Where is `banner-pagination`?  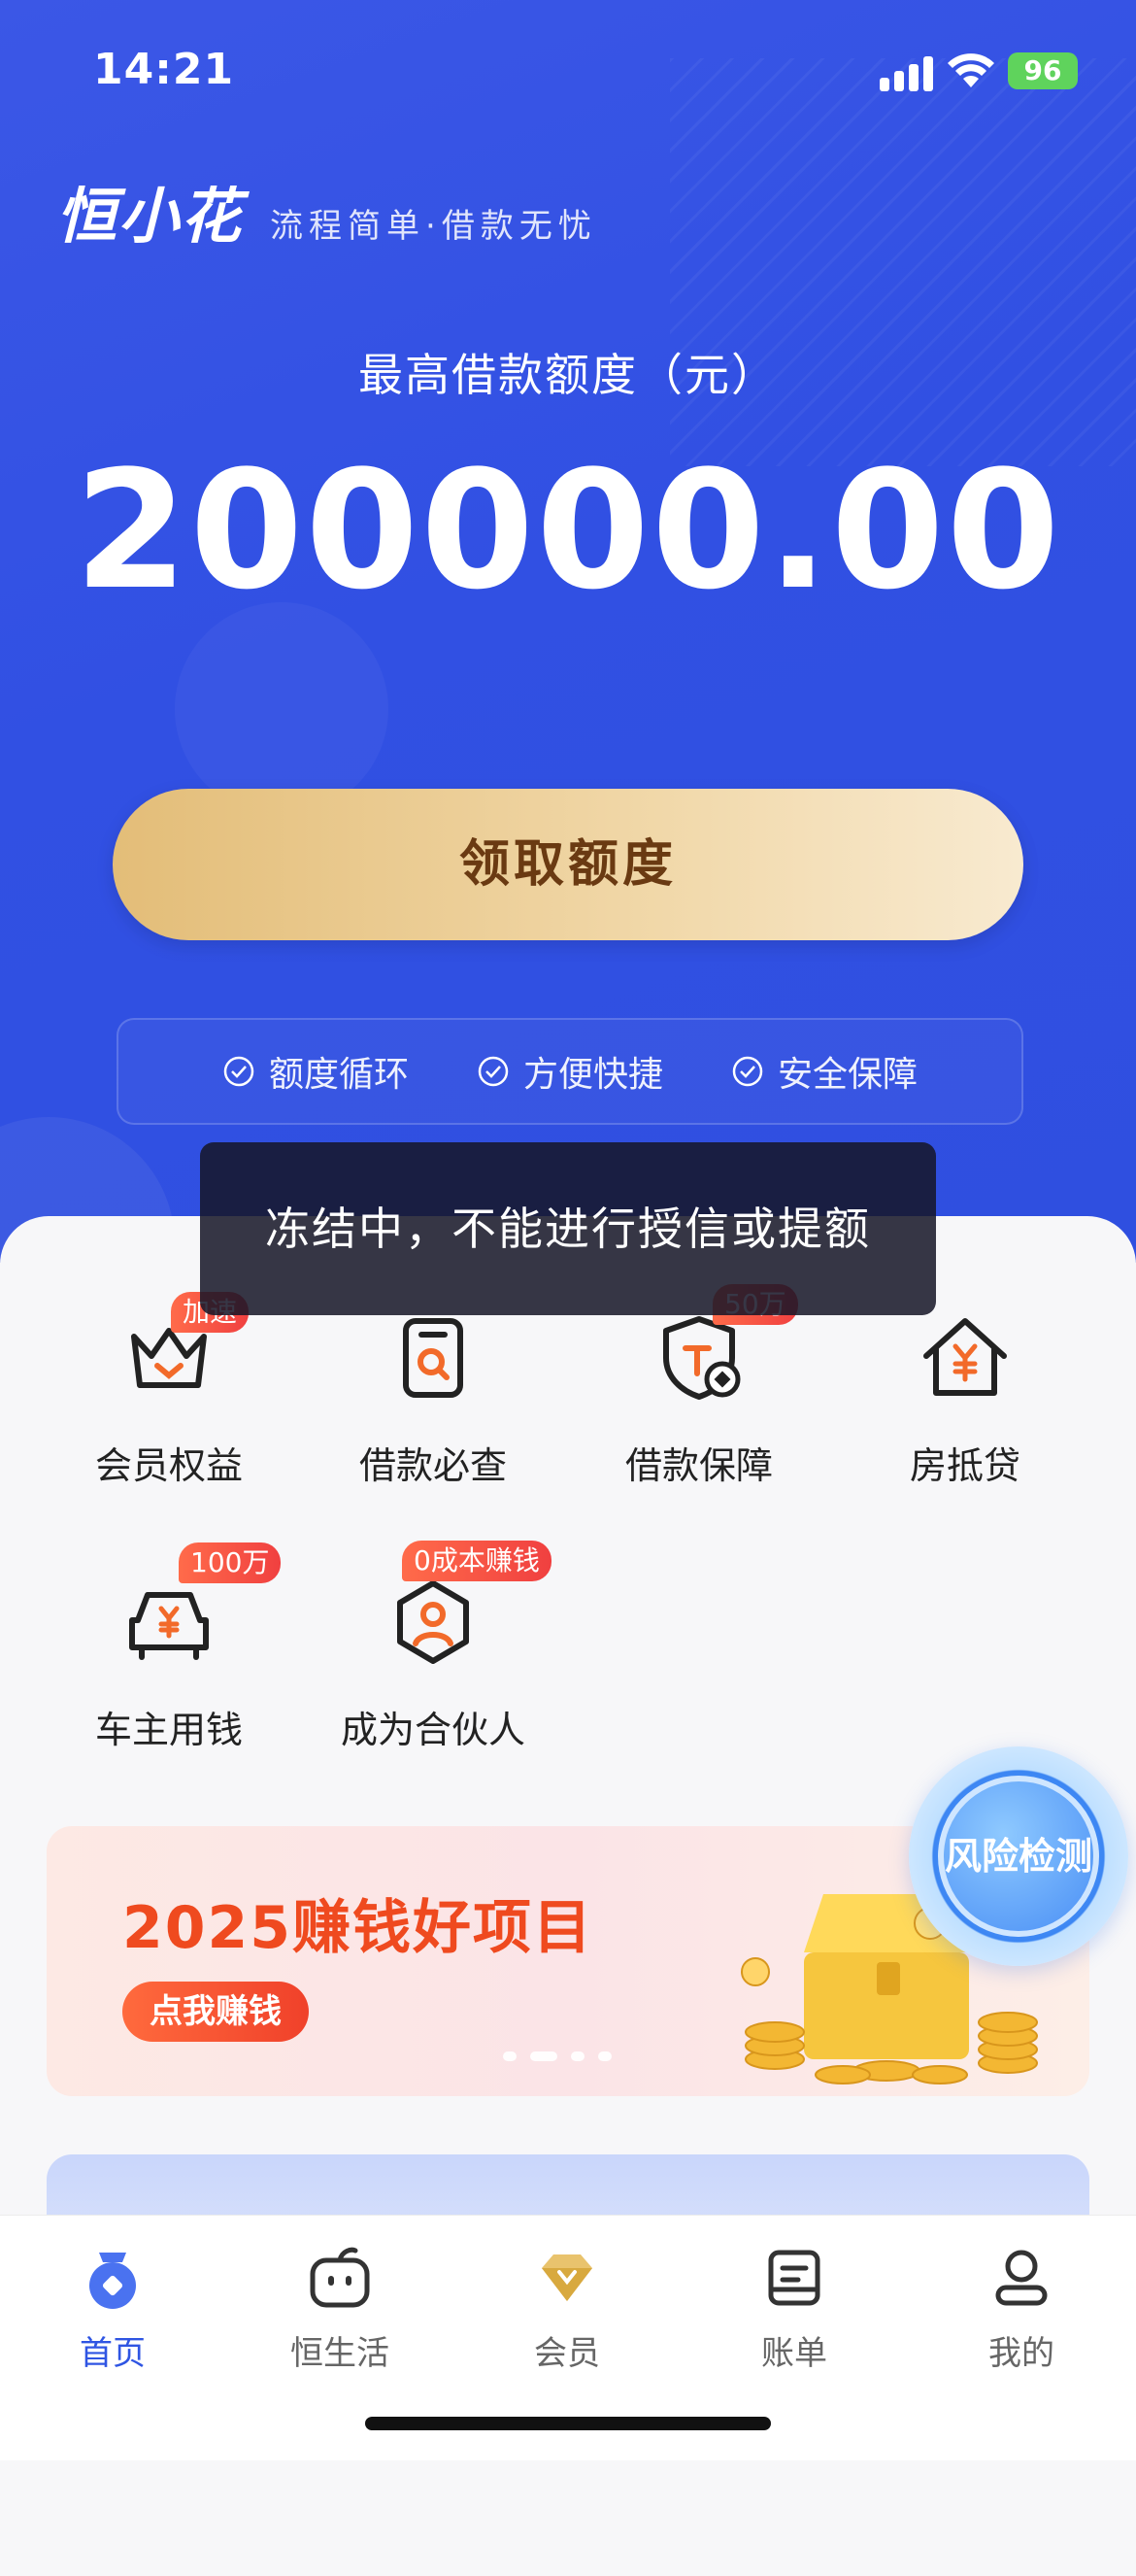 banner-pagination is located at coordinates (557, 2056).